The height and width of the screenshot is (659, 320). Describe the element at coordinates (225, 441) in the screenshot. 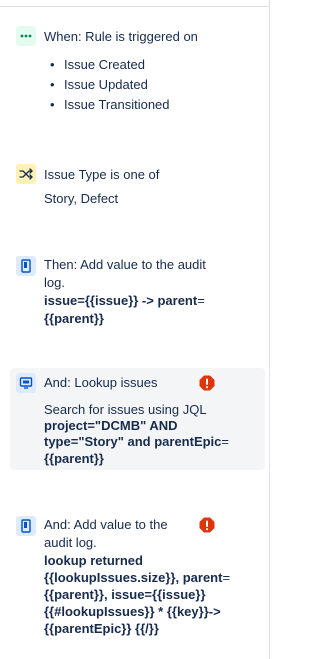

I see `lookup-jql-equals: =` at that location.